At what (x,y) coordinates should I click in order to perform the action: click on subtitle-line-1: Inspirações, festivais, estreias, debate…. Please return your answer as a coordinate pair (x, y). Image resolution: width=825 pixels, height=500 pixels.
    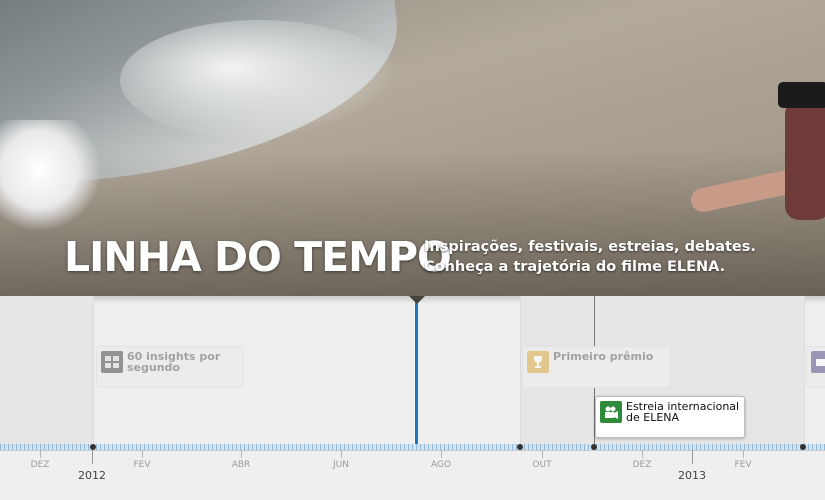
    Looking at the image, I should click on (590, 247).